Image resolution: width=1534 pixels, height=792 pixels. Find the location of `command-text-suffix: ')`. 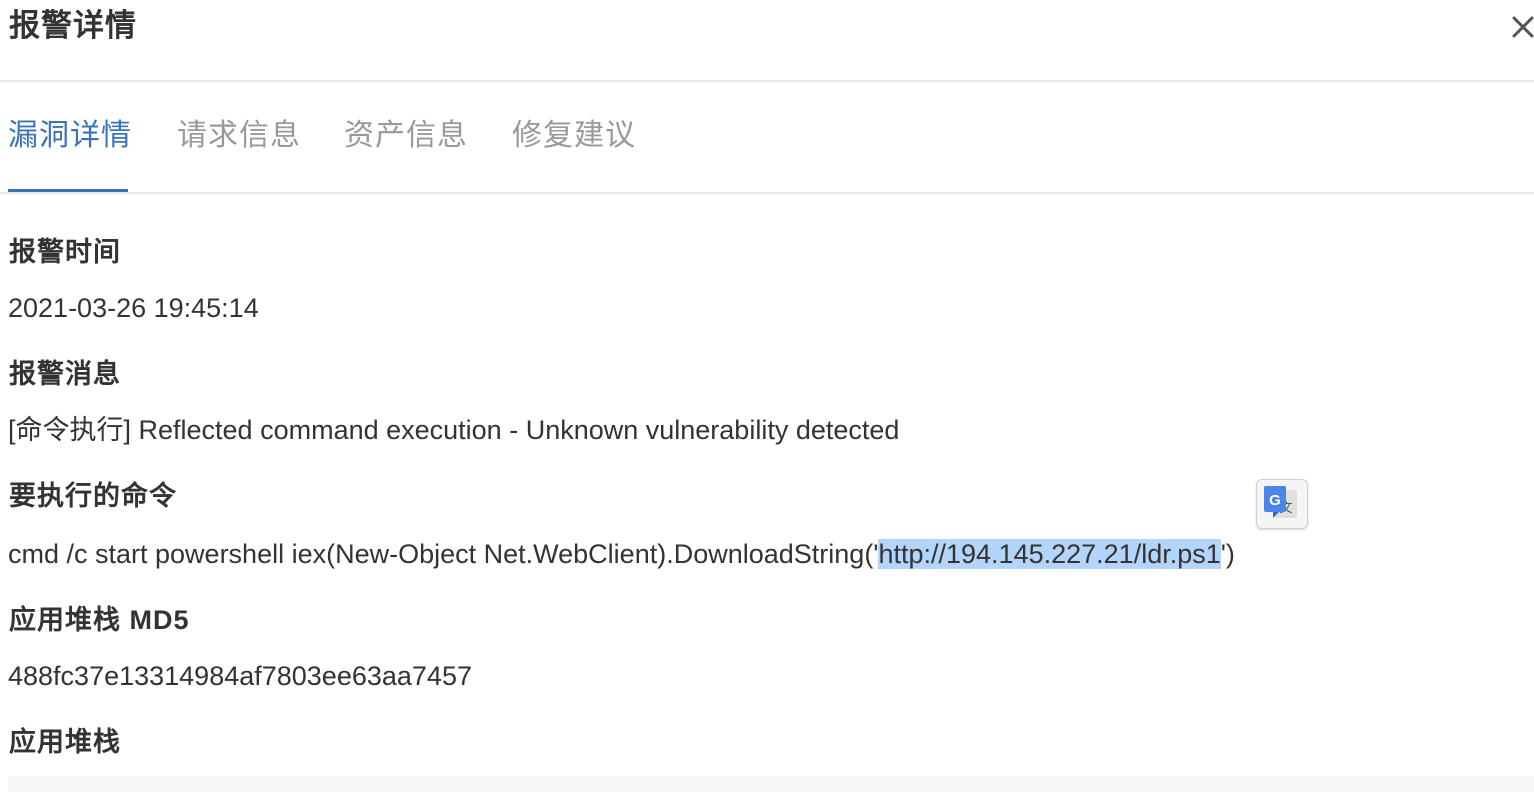

command-text-suffix: ') is located at coordinates (1227, 554).